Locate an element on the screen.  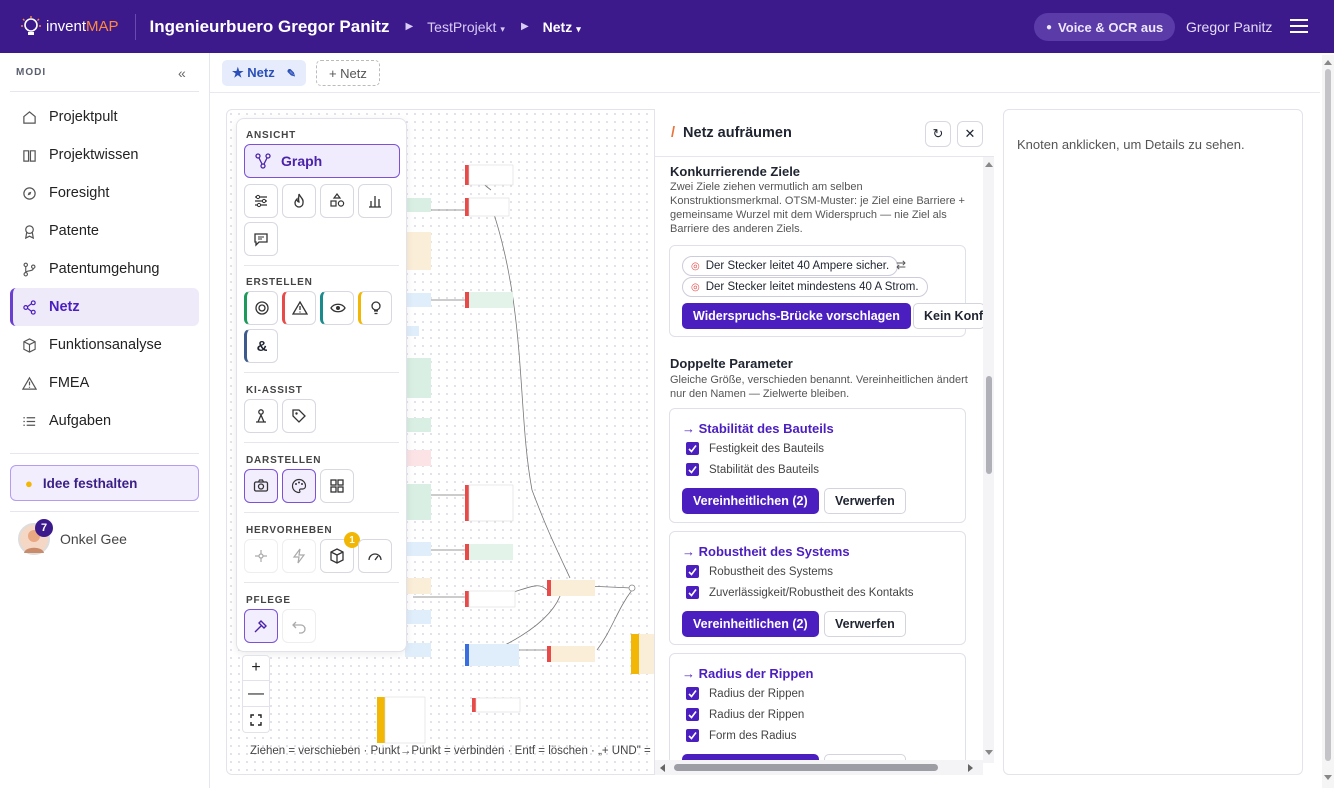
stats-button is located at coordinates (375, 201).